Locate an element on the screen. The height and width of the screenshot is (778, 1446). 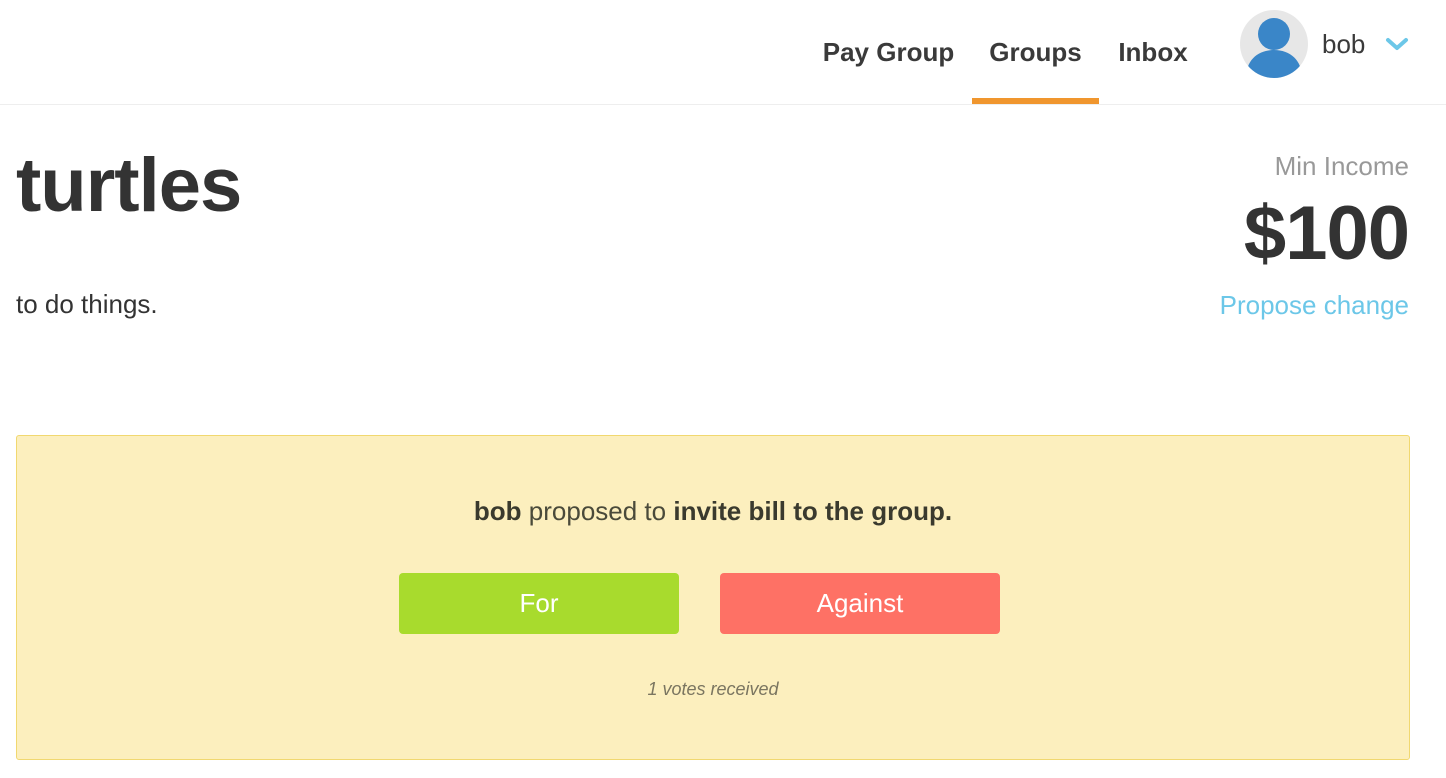
user-name: bob is located at coordinates (1344, 43).